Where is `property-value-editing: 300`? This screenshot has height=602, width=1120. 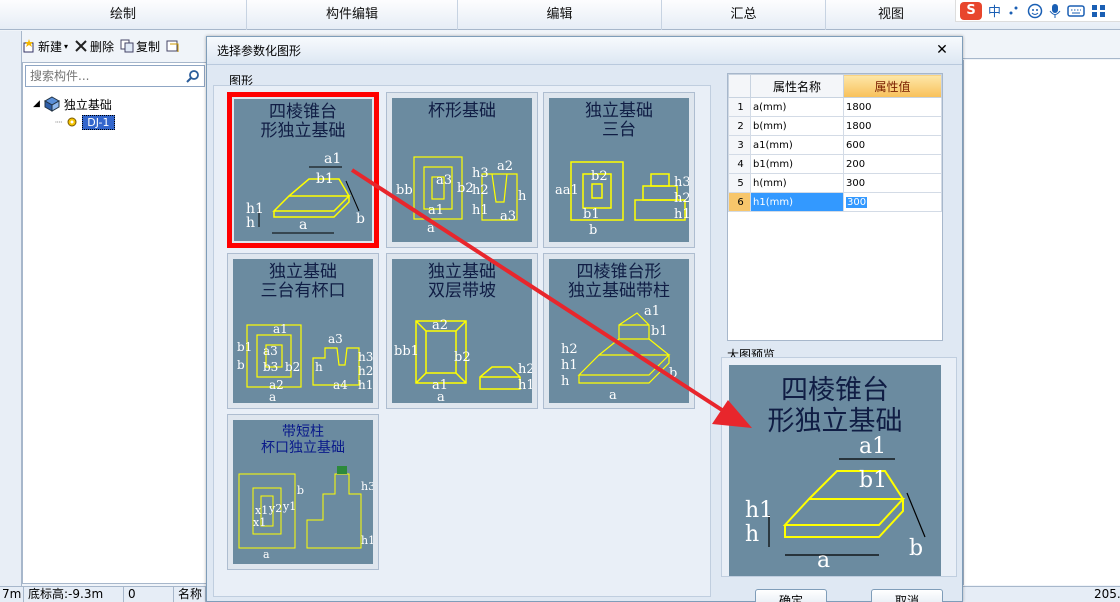 property-value-editing: 300 is located at coordinates (892, 202).